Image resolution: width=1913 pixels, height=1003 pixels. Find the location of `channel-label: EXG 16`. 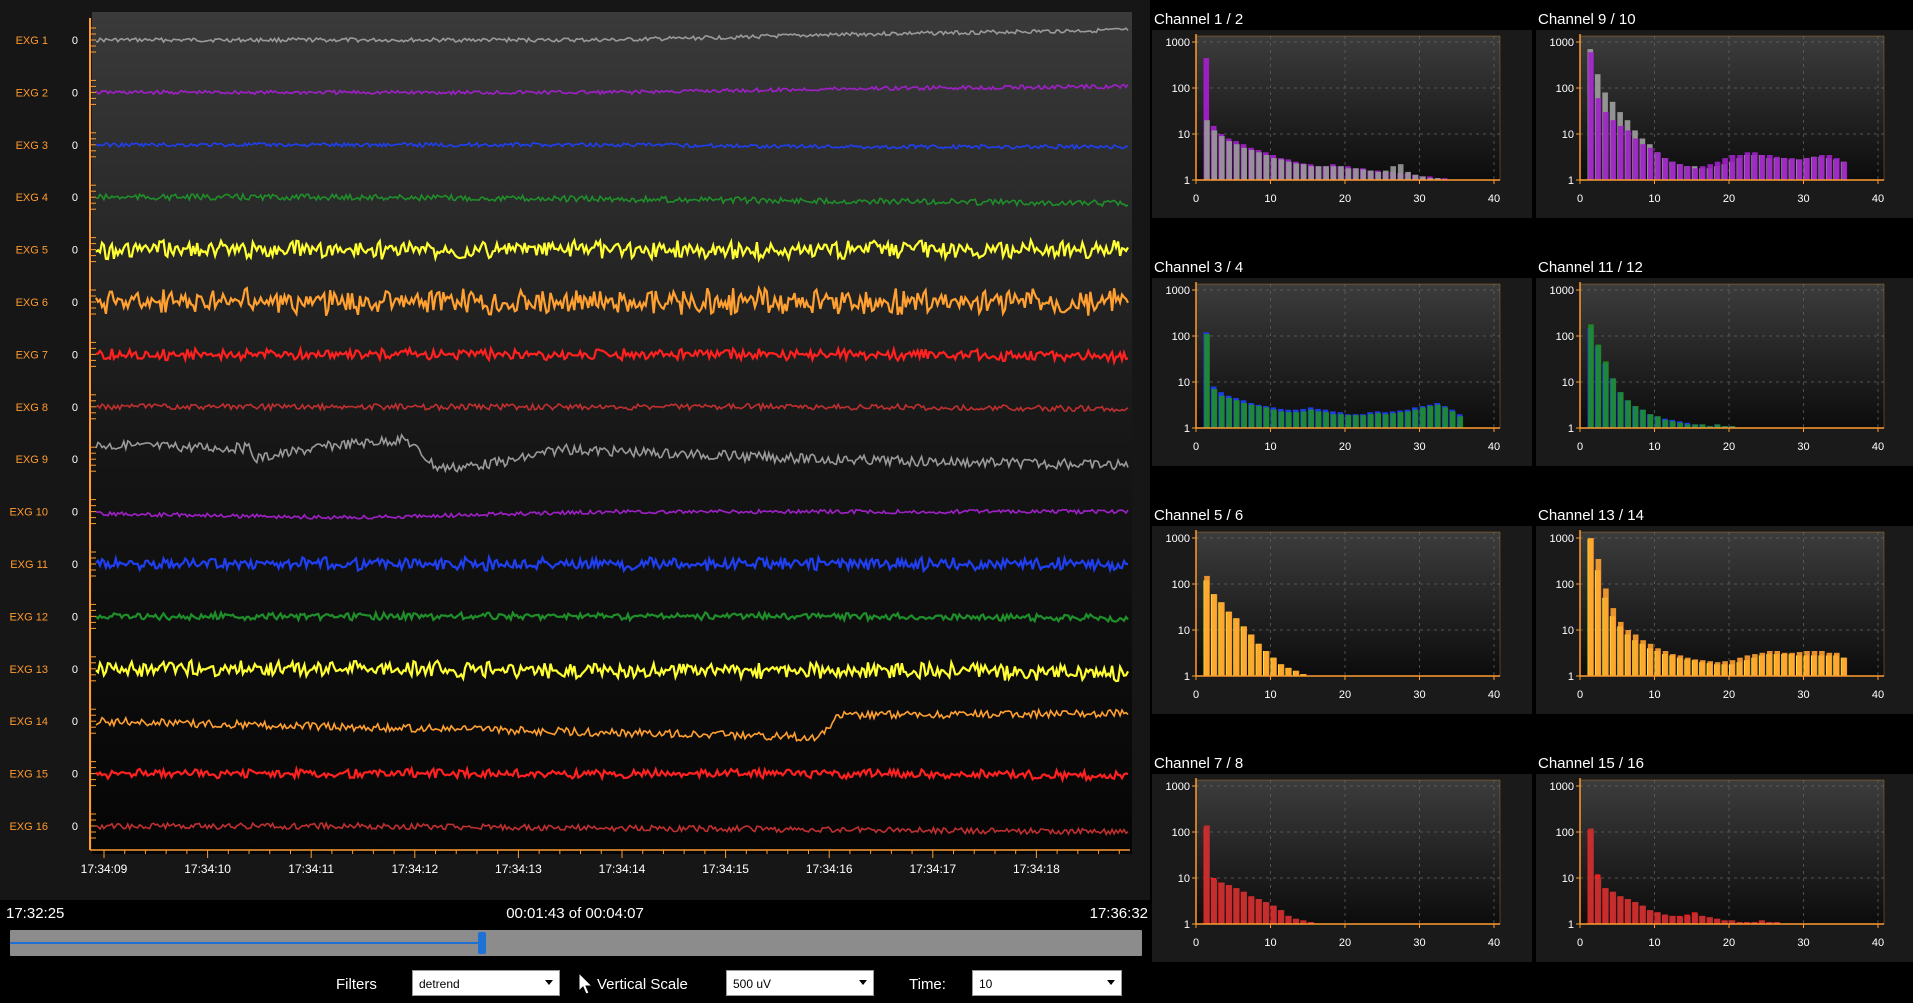

channel-label: EXG 16 is located at coordinates (28, 827).